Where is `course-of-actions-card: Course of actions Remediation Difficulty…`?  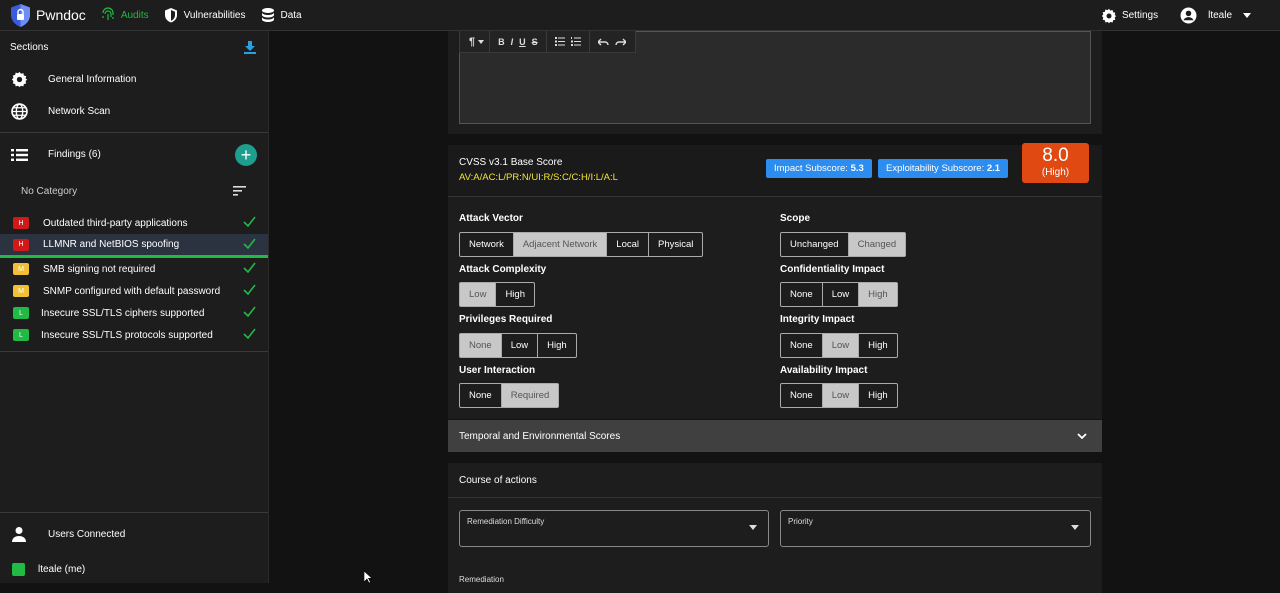 course-of-actions-card: Course of actions Remediation Difficulty… is located at coordinates (775, 528).